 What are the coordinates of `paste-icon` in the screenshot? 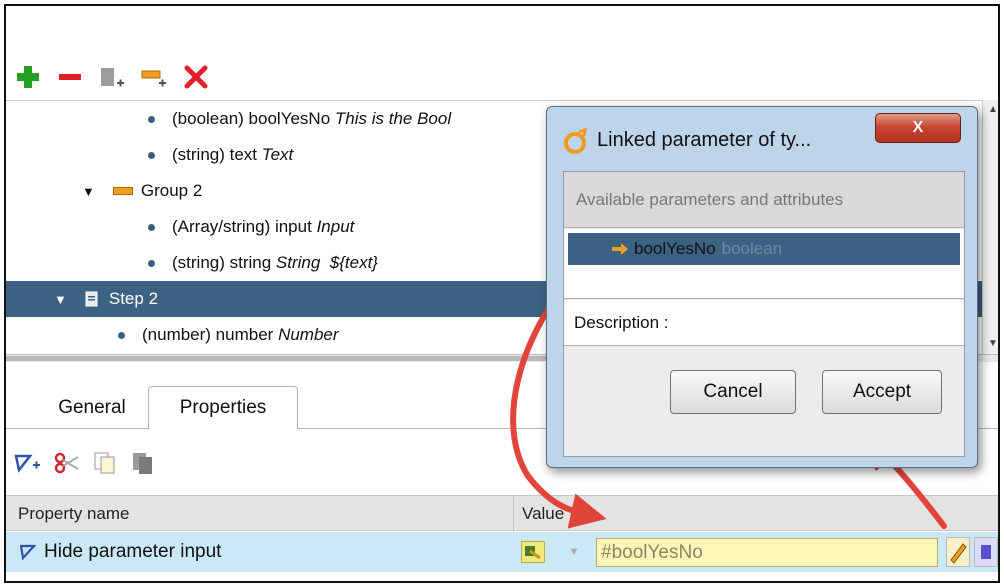 It's located at (143, 463).